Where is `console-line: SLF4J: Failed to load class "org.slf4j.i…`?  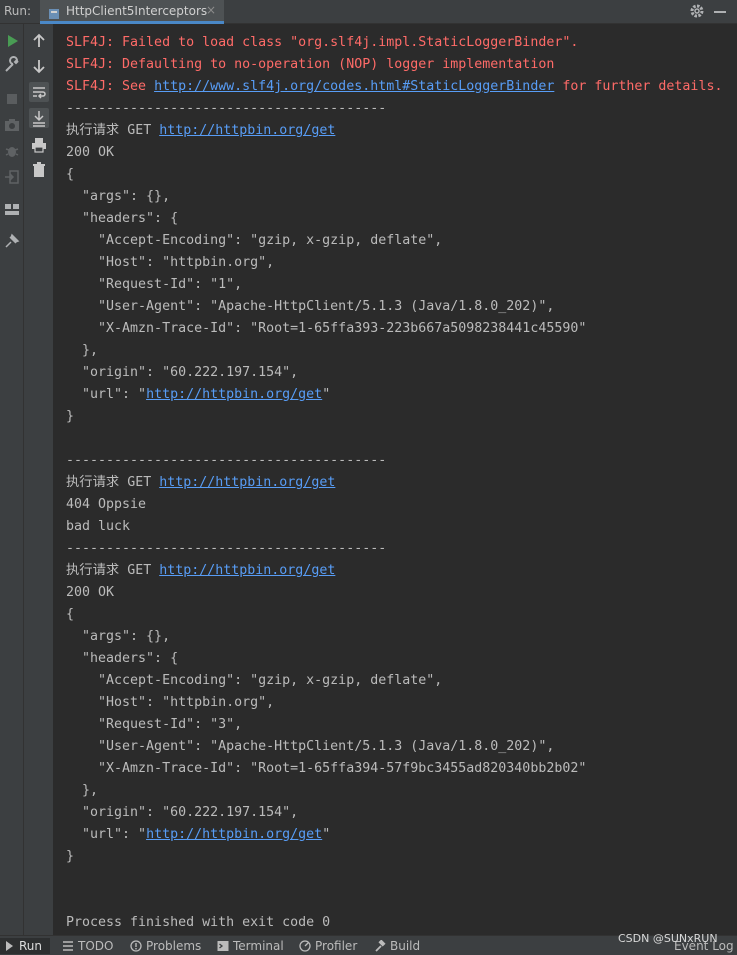 console-line: SLF4J: Failed to load class "org.slf4j.i… is located at coordinates (322, 42).